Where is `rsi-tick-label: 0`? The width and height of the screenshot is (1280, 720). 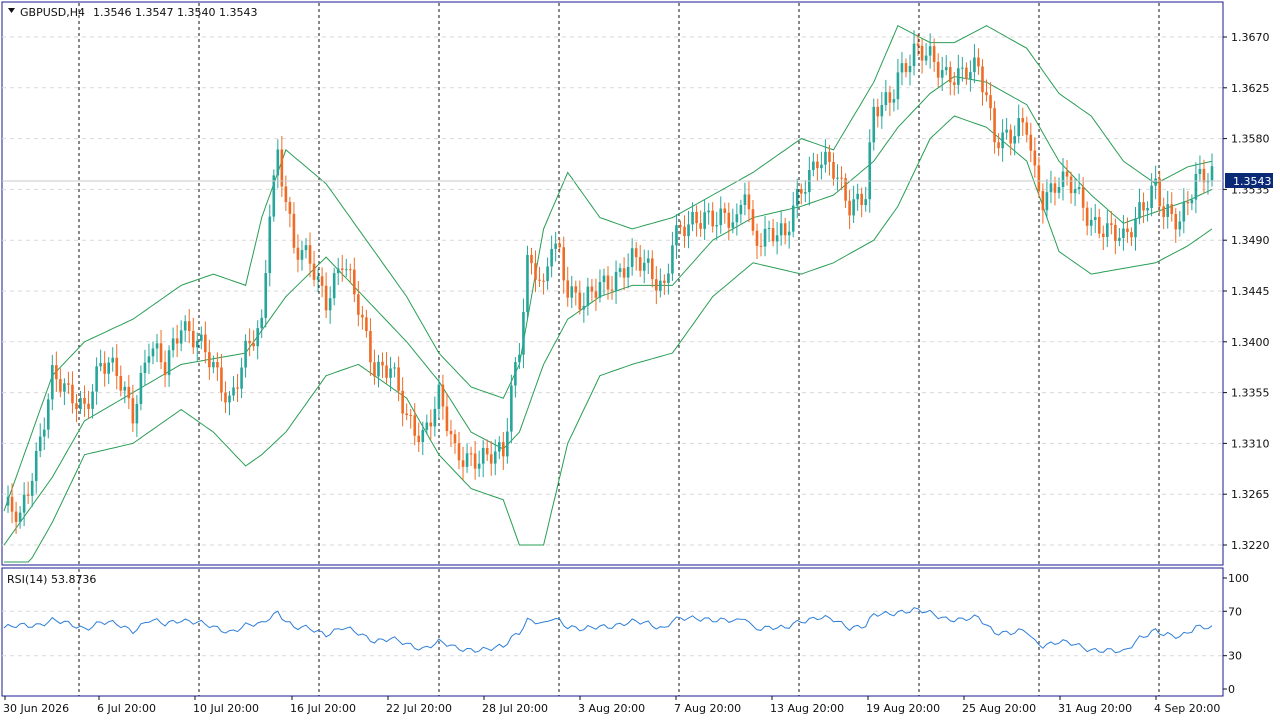
rsi-tick-label: 0 is located at coordinates (1231, 689).